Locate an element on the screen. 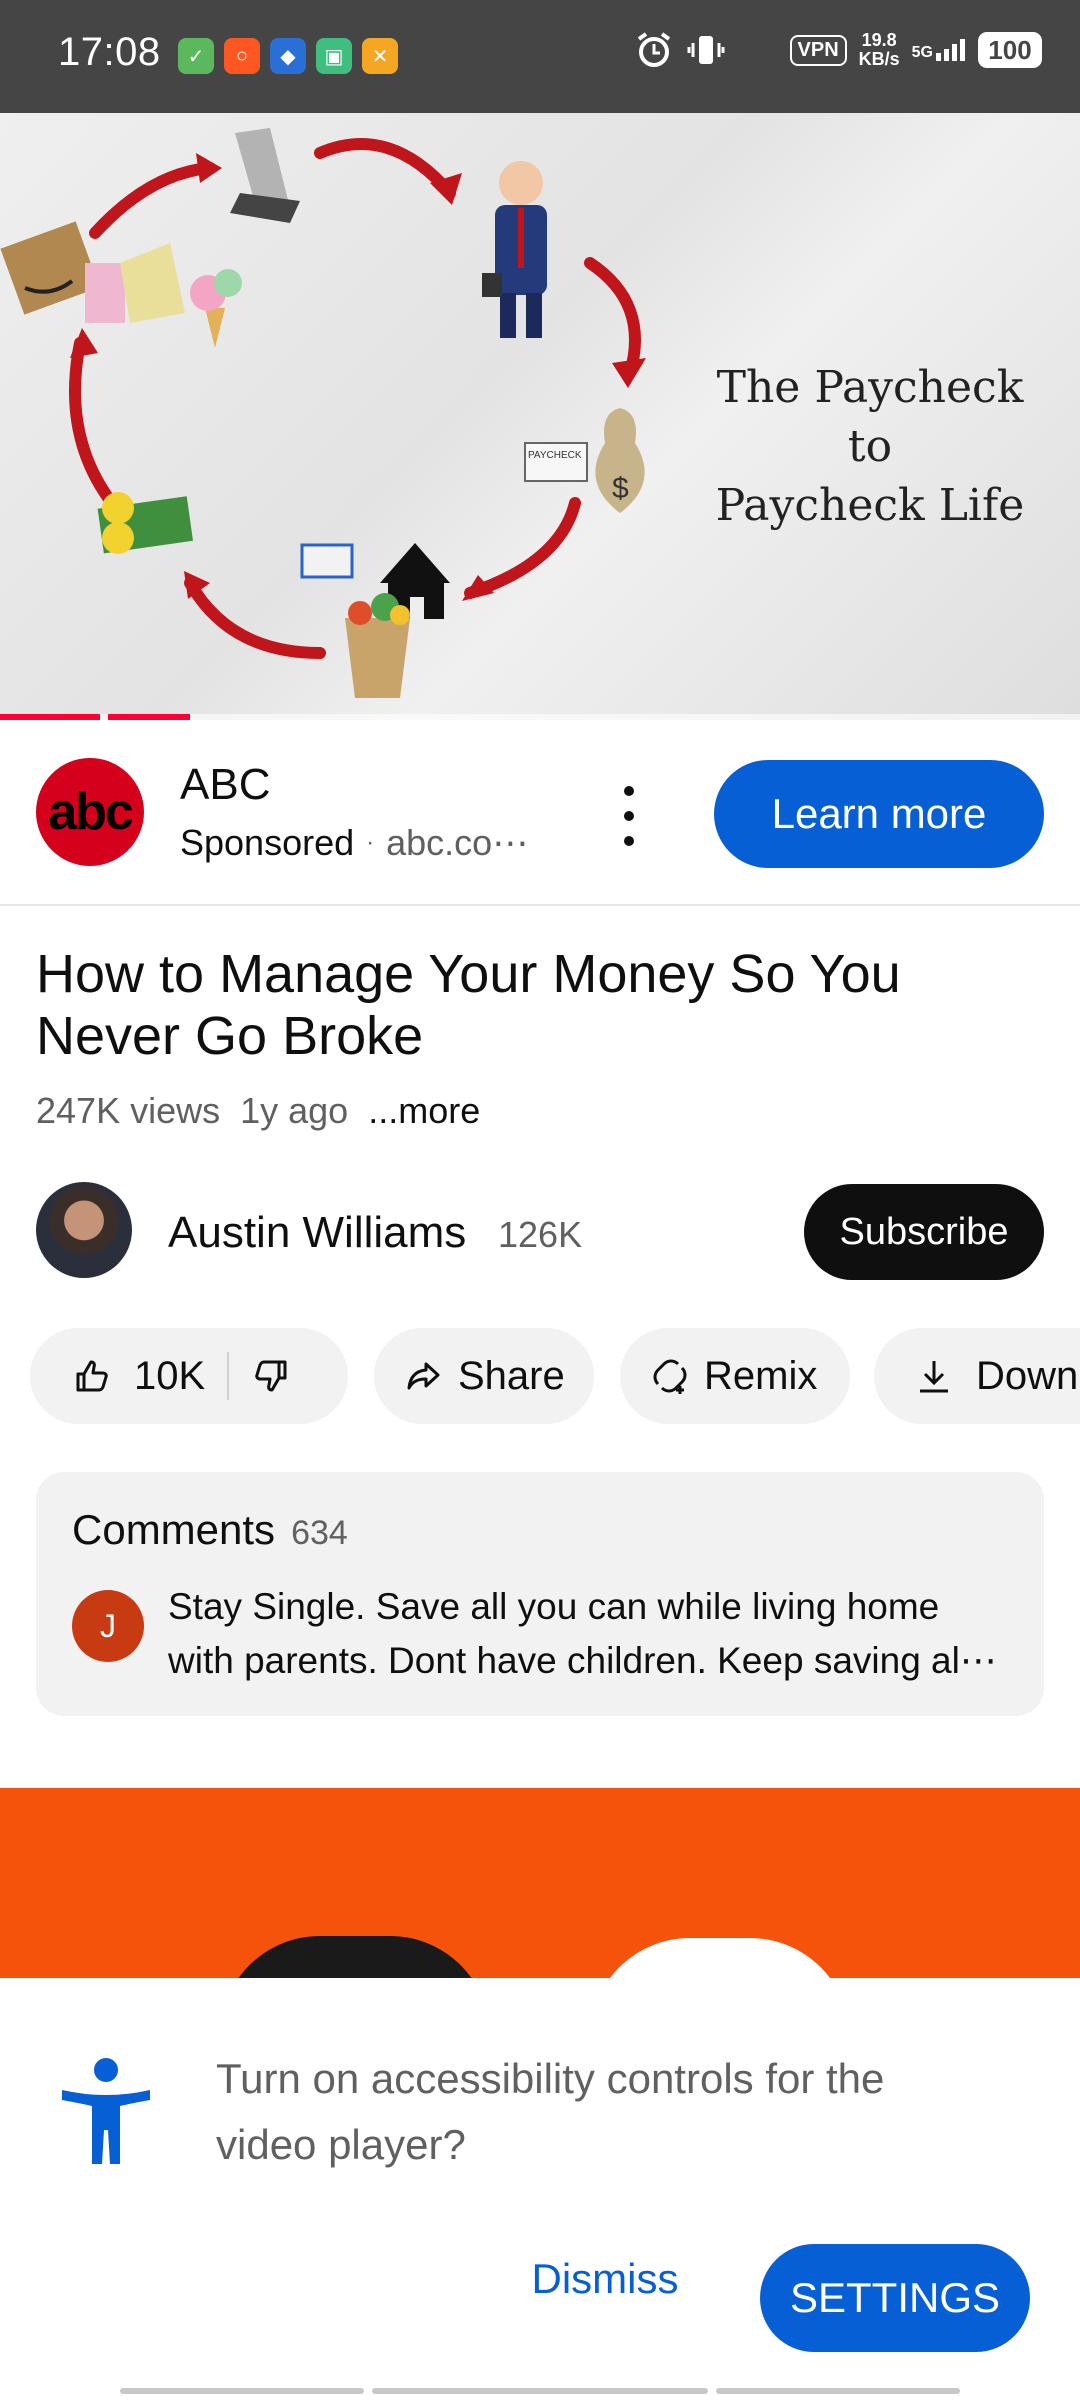  status-indicators: VPN 19.8 KB/s 5G 100 is located at coordinates (838, 50).